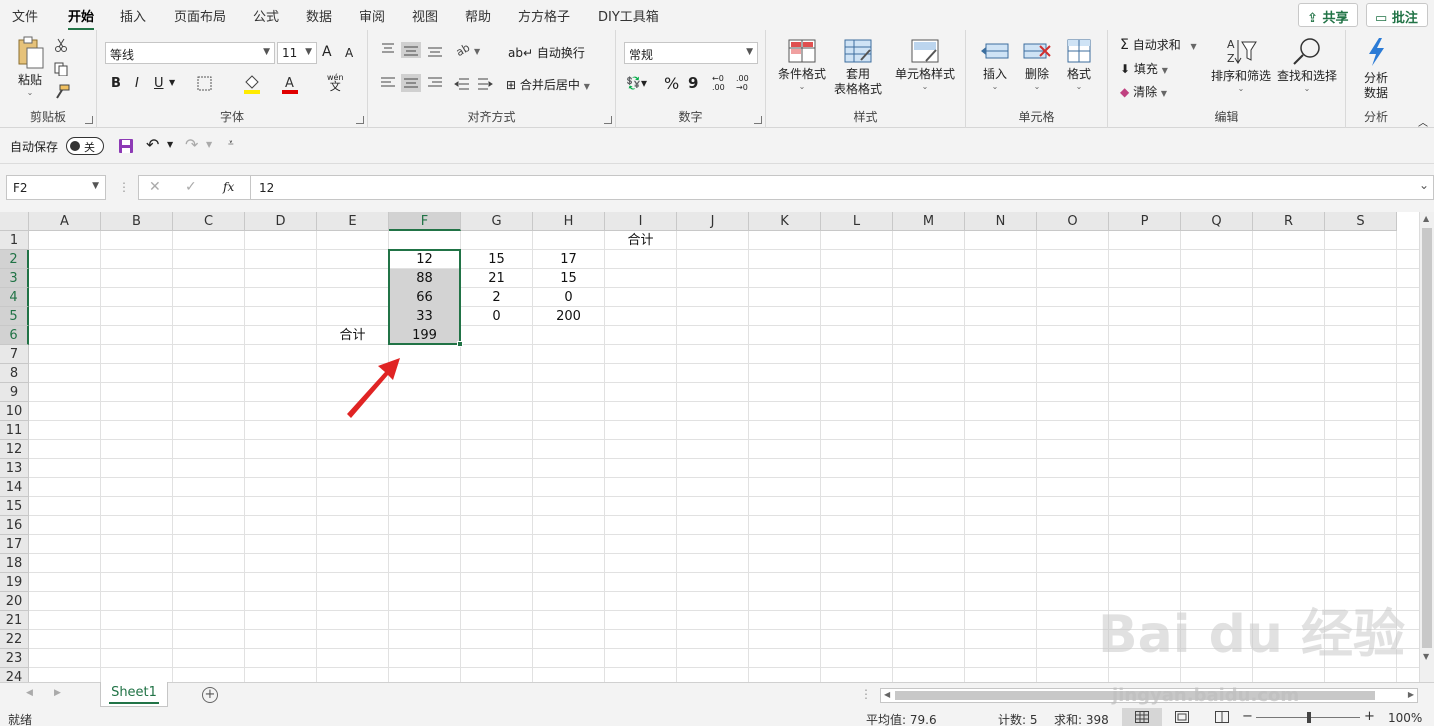 The width and height of the screenshot is (1434, 726). What do you see at coordinates (424, 278) in the screenshot?
I see `cell-f3: 88` at bounding box center [424, 278].